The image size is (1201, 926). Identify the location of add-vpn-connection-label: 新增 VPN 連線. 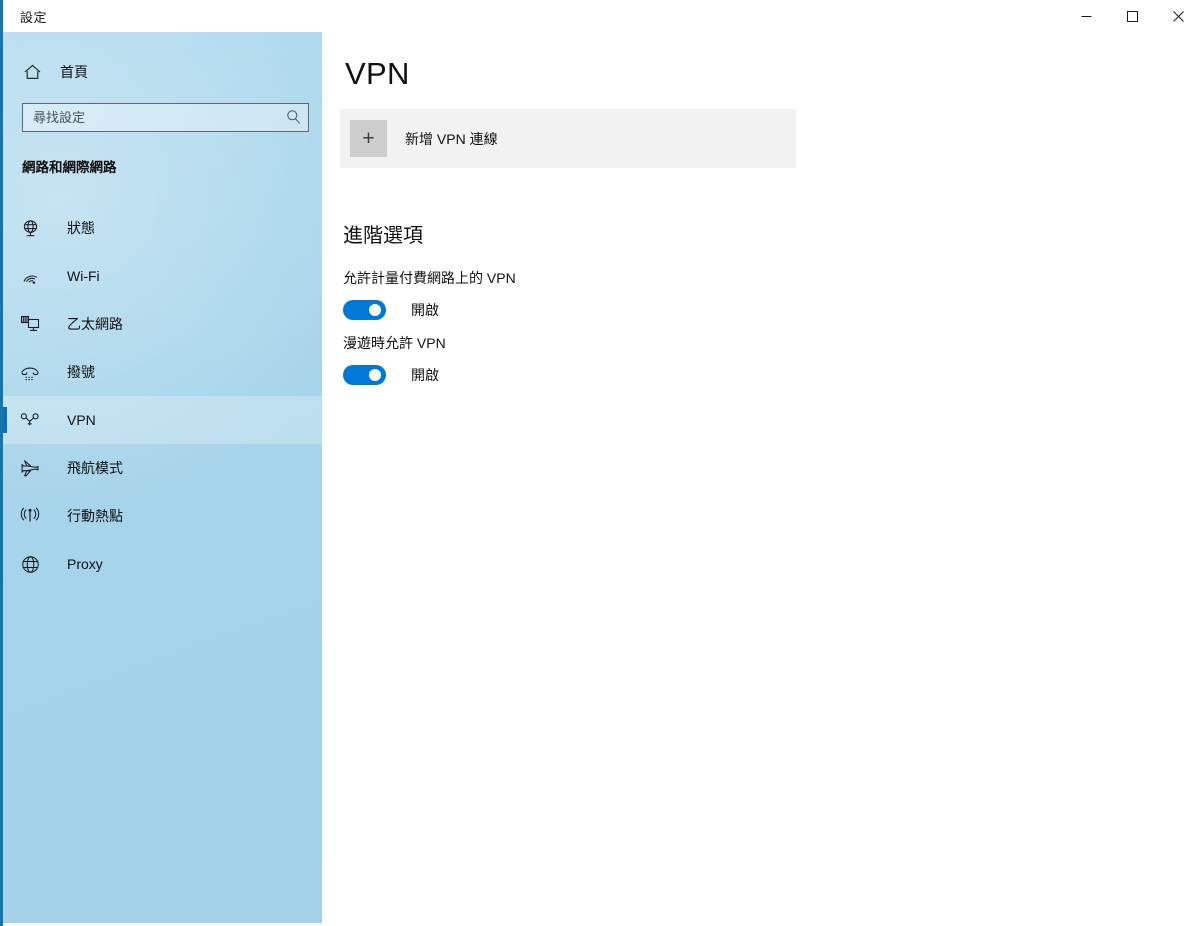
(451, 138).